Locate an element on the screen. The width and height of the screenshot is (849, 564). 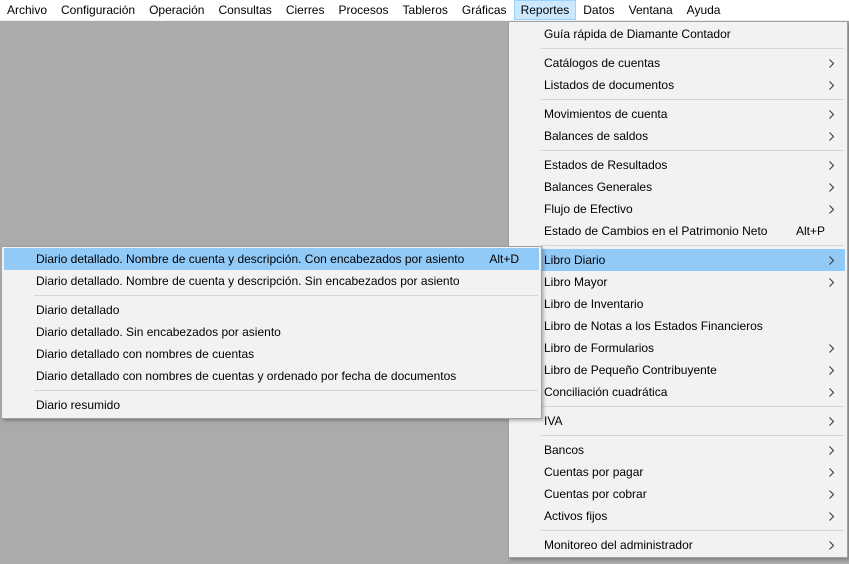
menu-ayuda: Ayuda is located at coordinates (704, 10).